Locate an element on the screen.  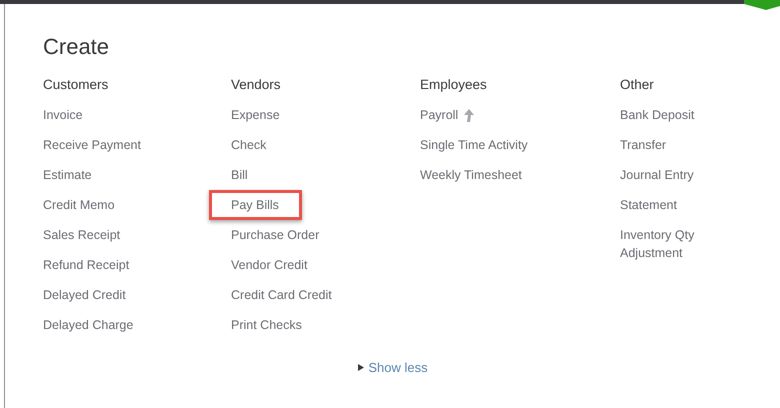
menu-link: Receive Payment is located at coordinates (92, 145).